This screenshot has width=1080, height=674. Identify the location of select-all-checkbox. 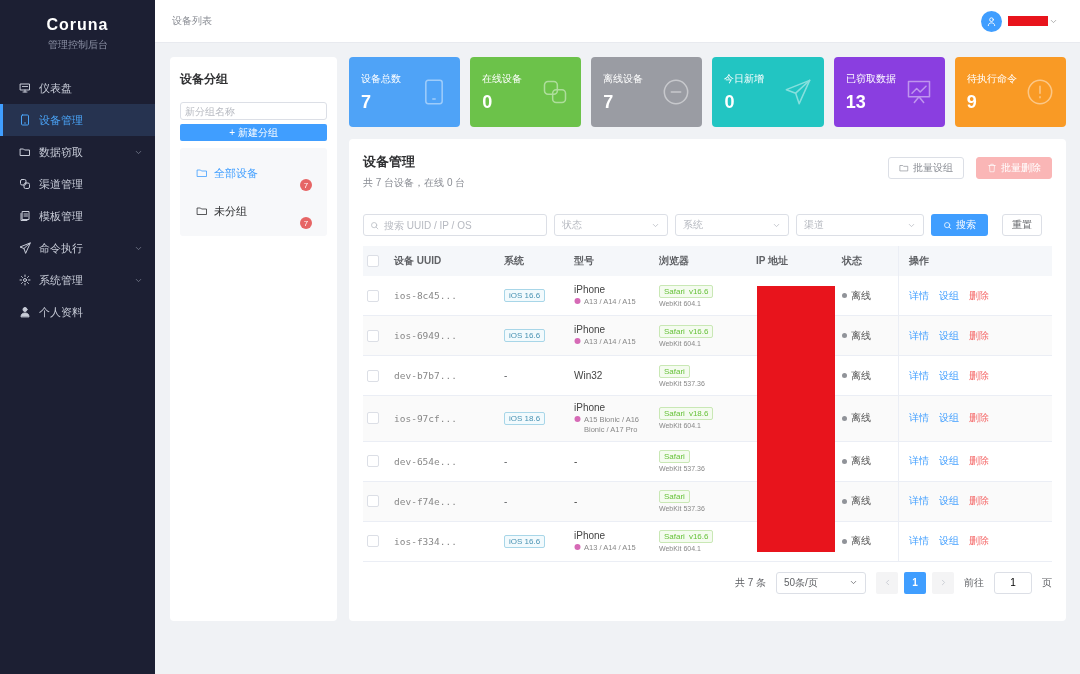
(373, 261).